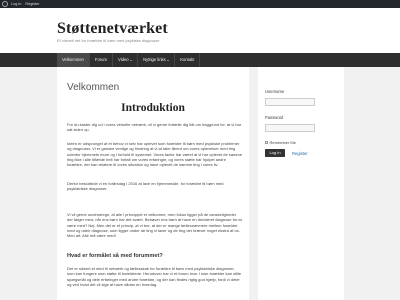 The width and height of the screenshot is (400, 300). I want to click on site-title: Støttenetværket, so click(112, 29).